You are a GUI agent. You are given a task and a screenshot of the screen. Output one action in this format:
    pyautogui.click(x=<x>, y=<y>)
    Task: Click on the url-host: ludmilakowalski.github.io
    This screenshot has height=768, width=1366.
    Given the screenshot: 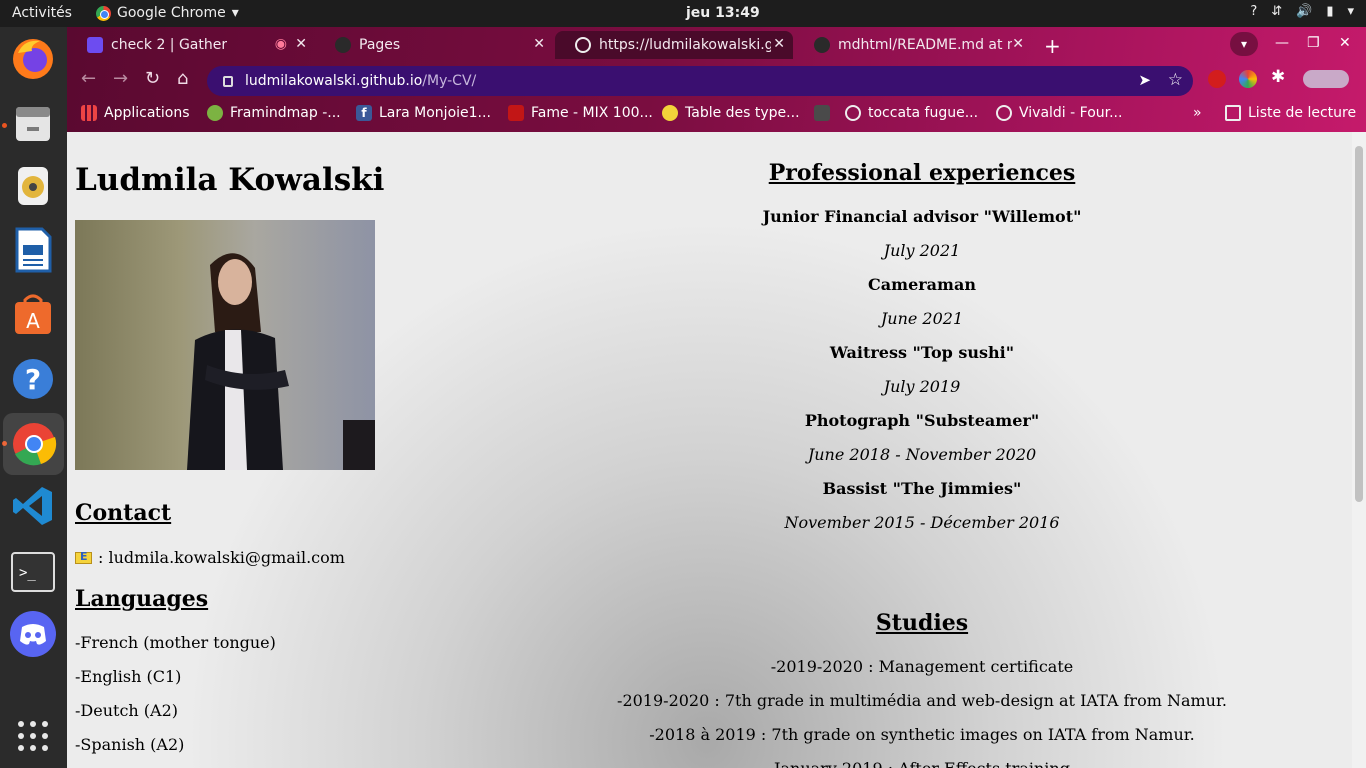 What is the action you would take?
    pyautogui.click(x=334, y=81)
    